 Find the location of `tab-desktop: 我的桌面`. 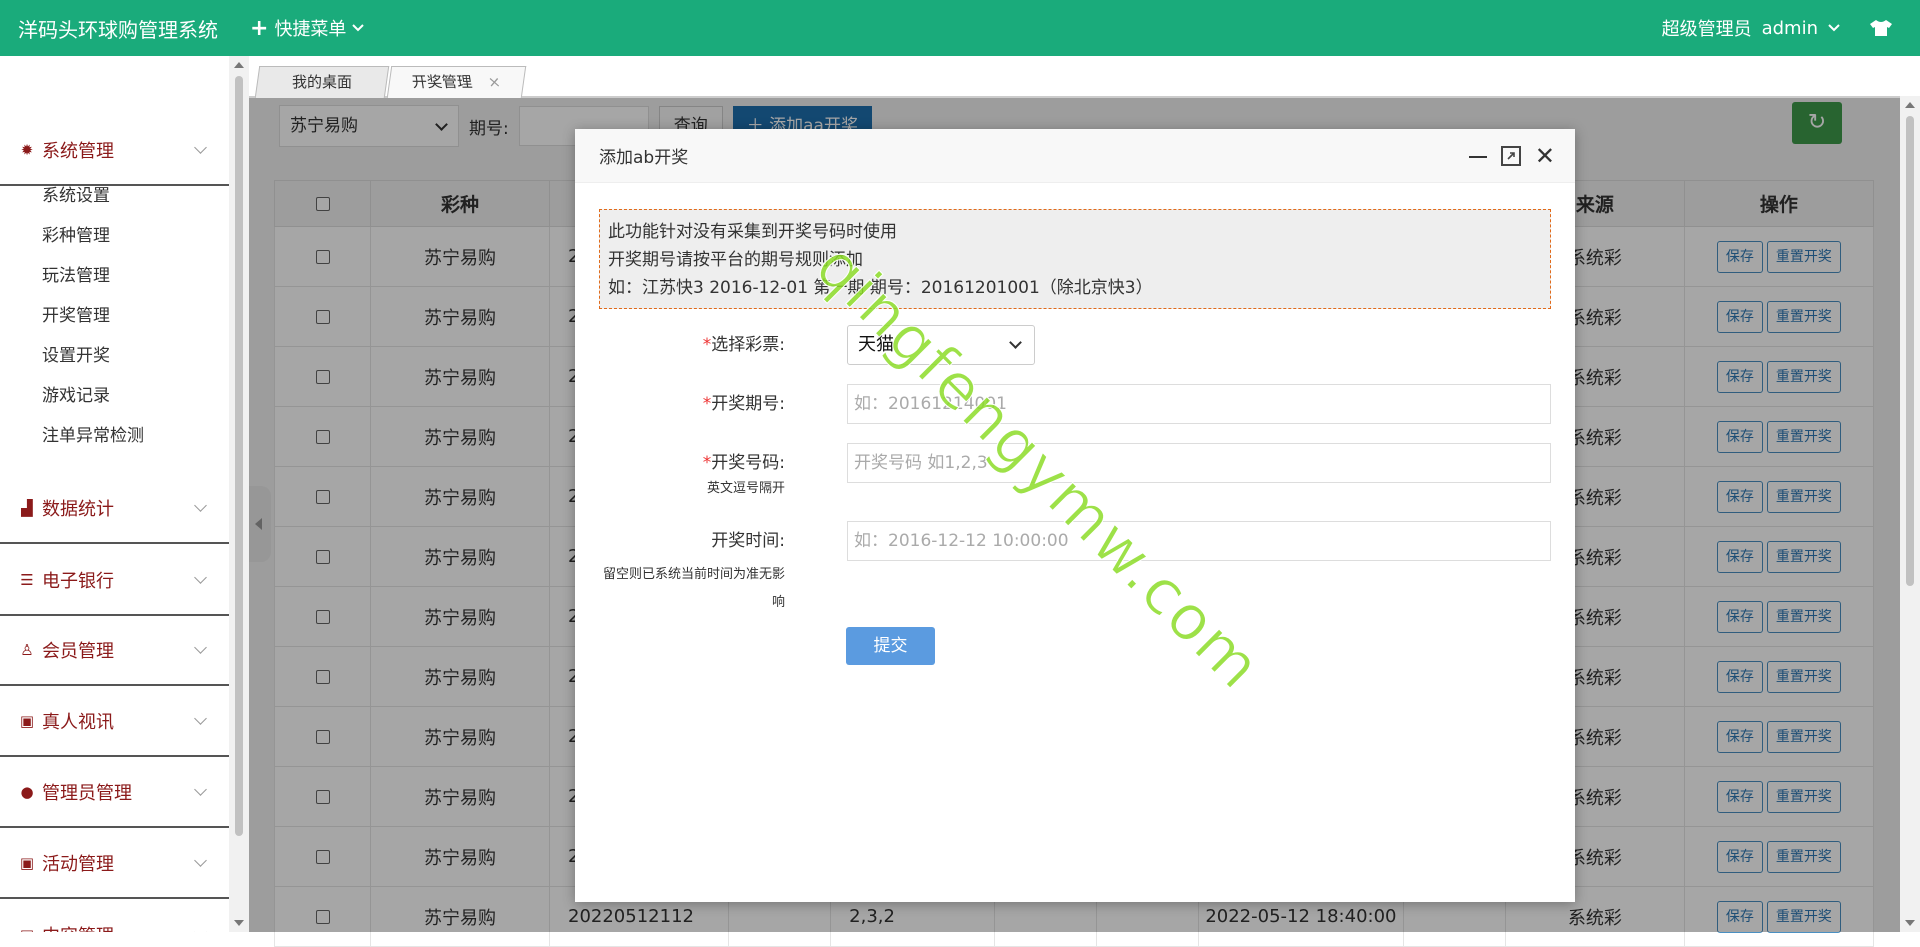

tab-desktop: 我的桌面 is located at coordinates (322, 82).